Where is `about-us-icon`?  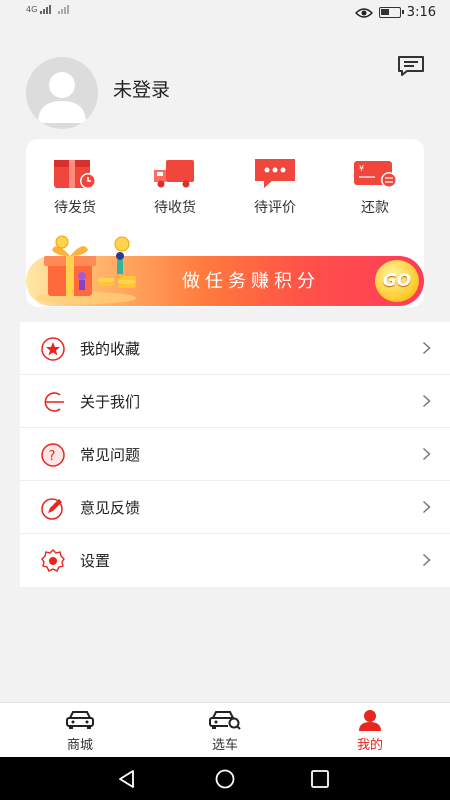
about-us-icon is located at coordinates (54, 402).